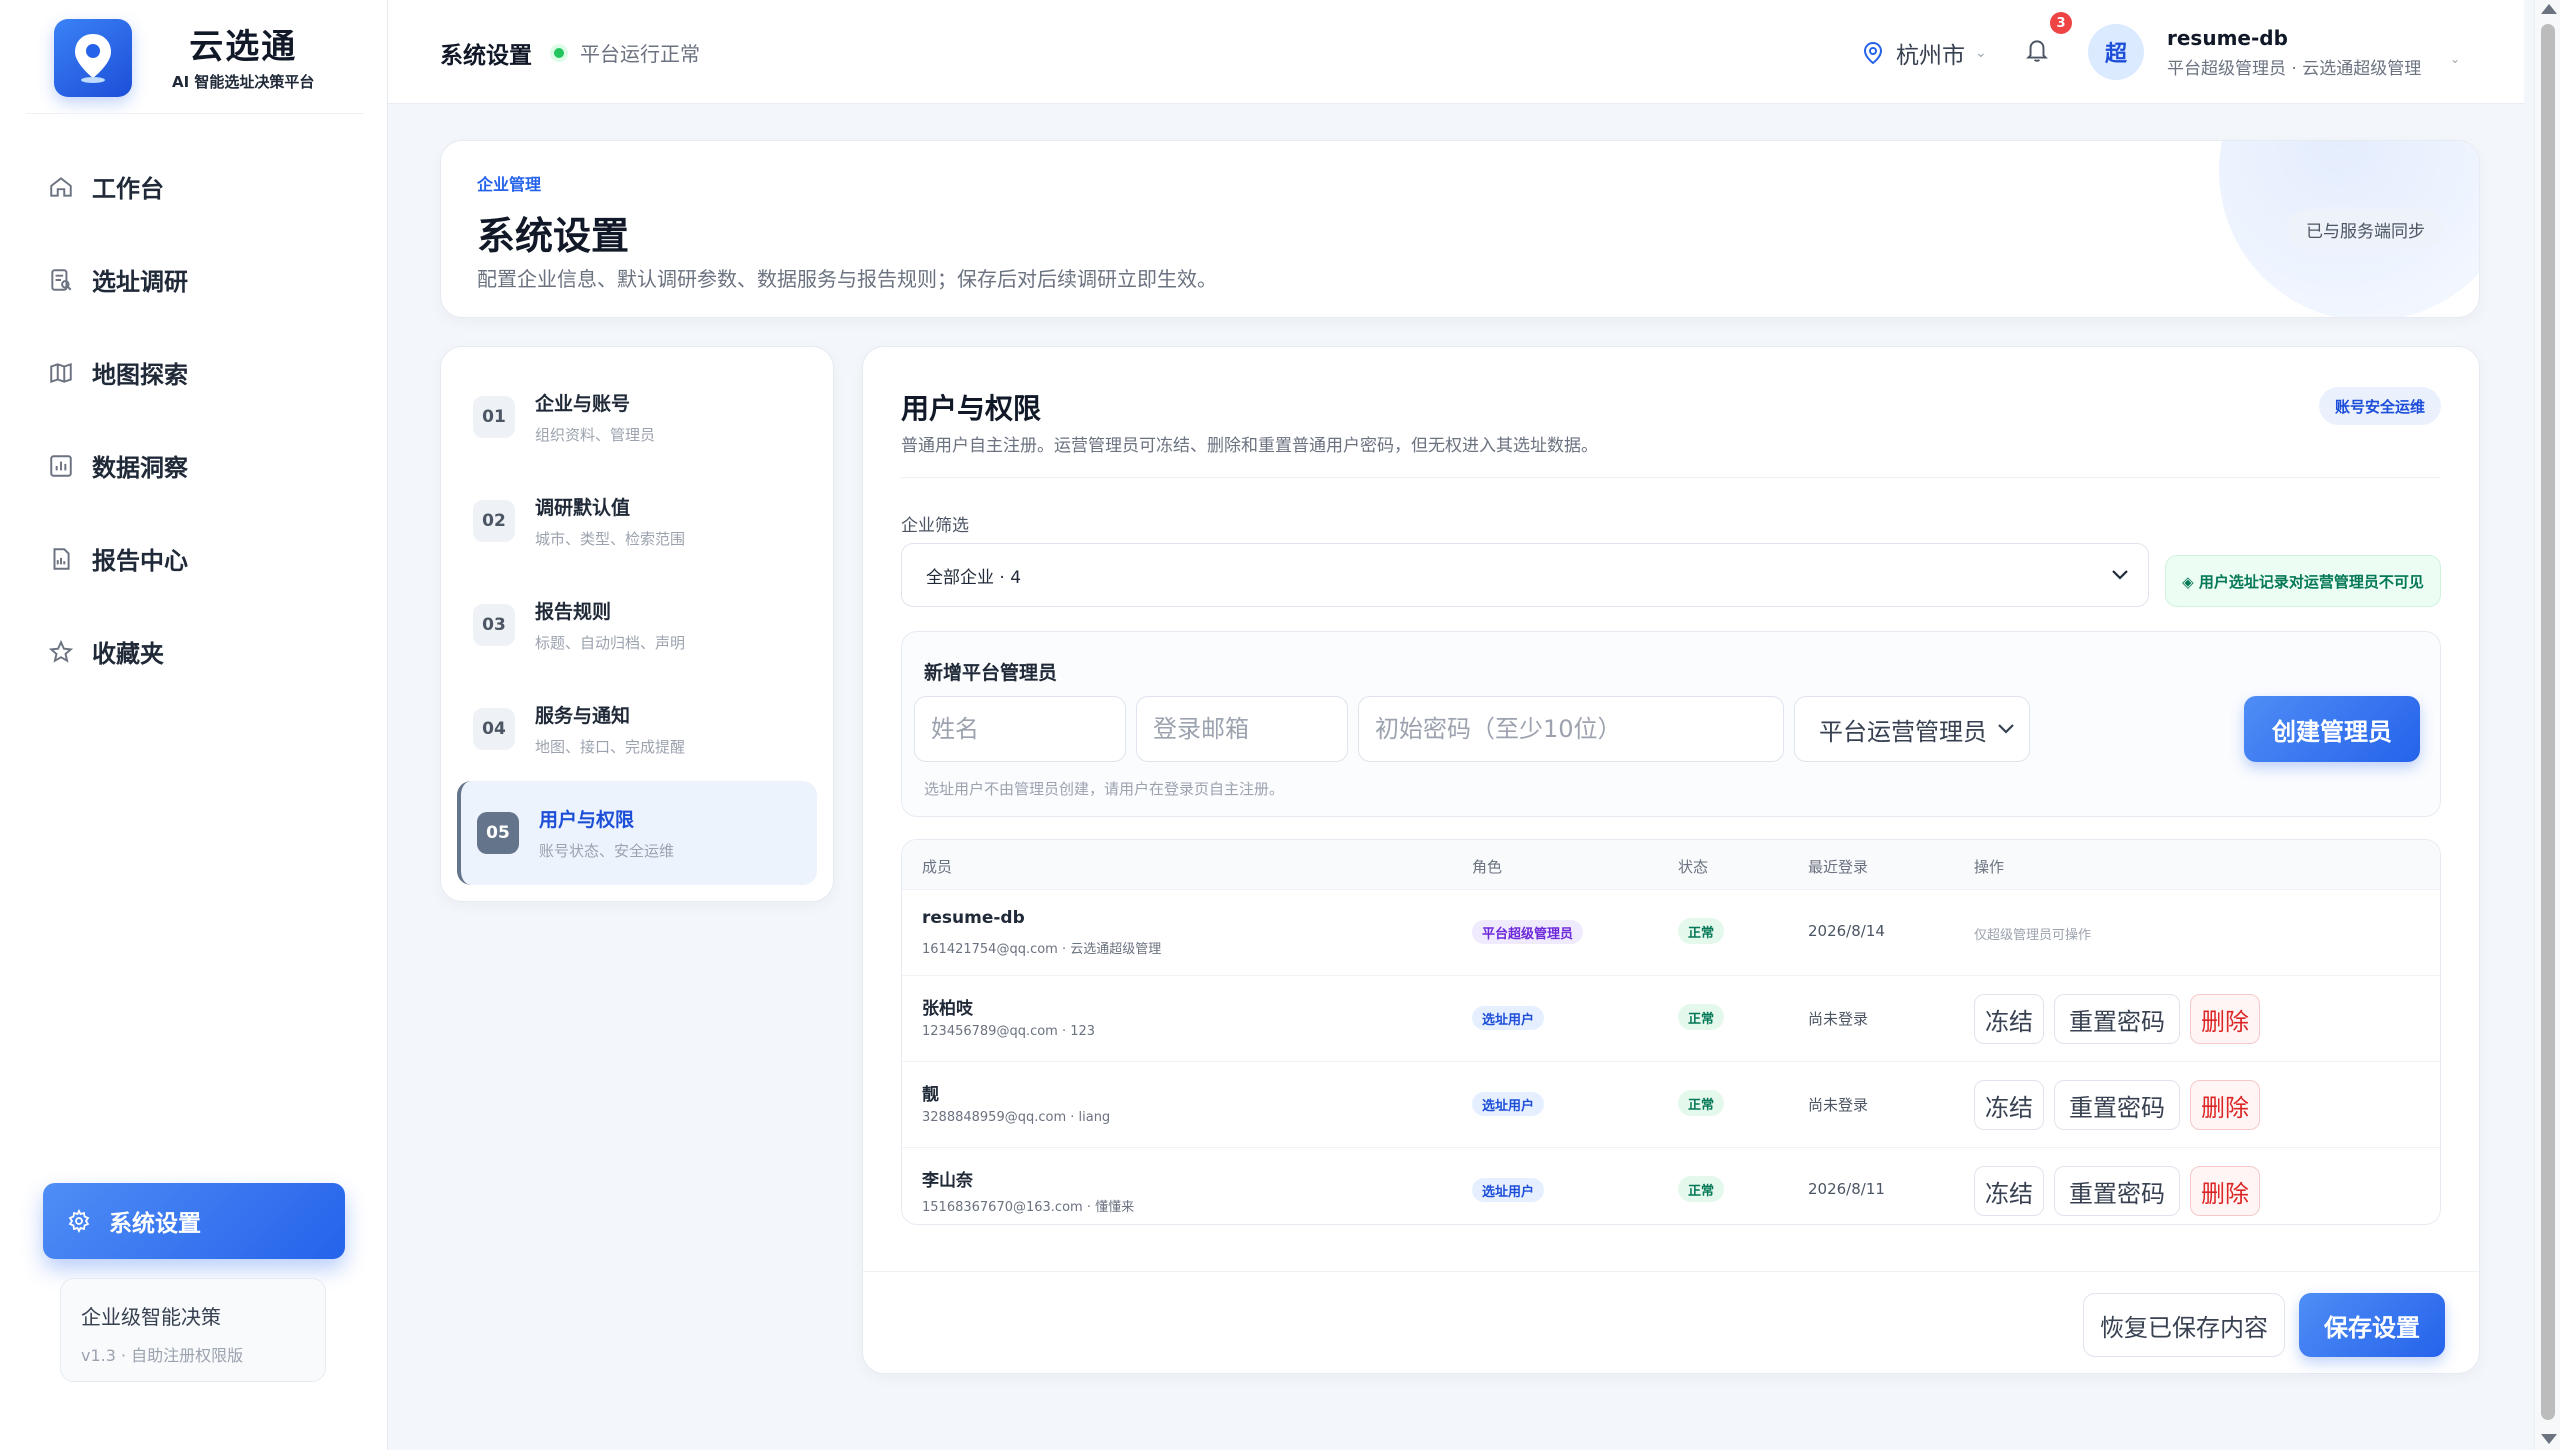 Image resolution: width=2560 pixels, height=1450 pixels. Describe the element at coordinates (2549, 9) in the screenshot. I see `scroll-up-arrow-icon` at that location.